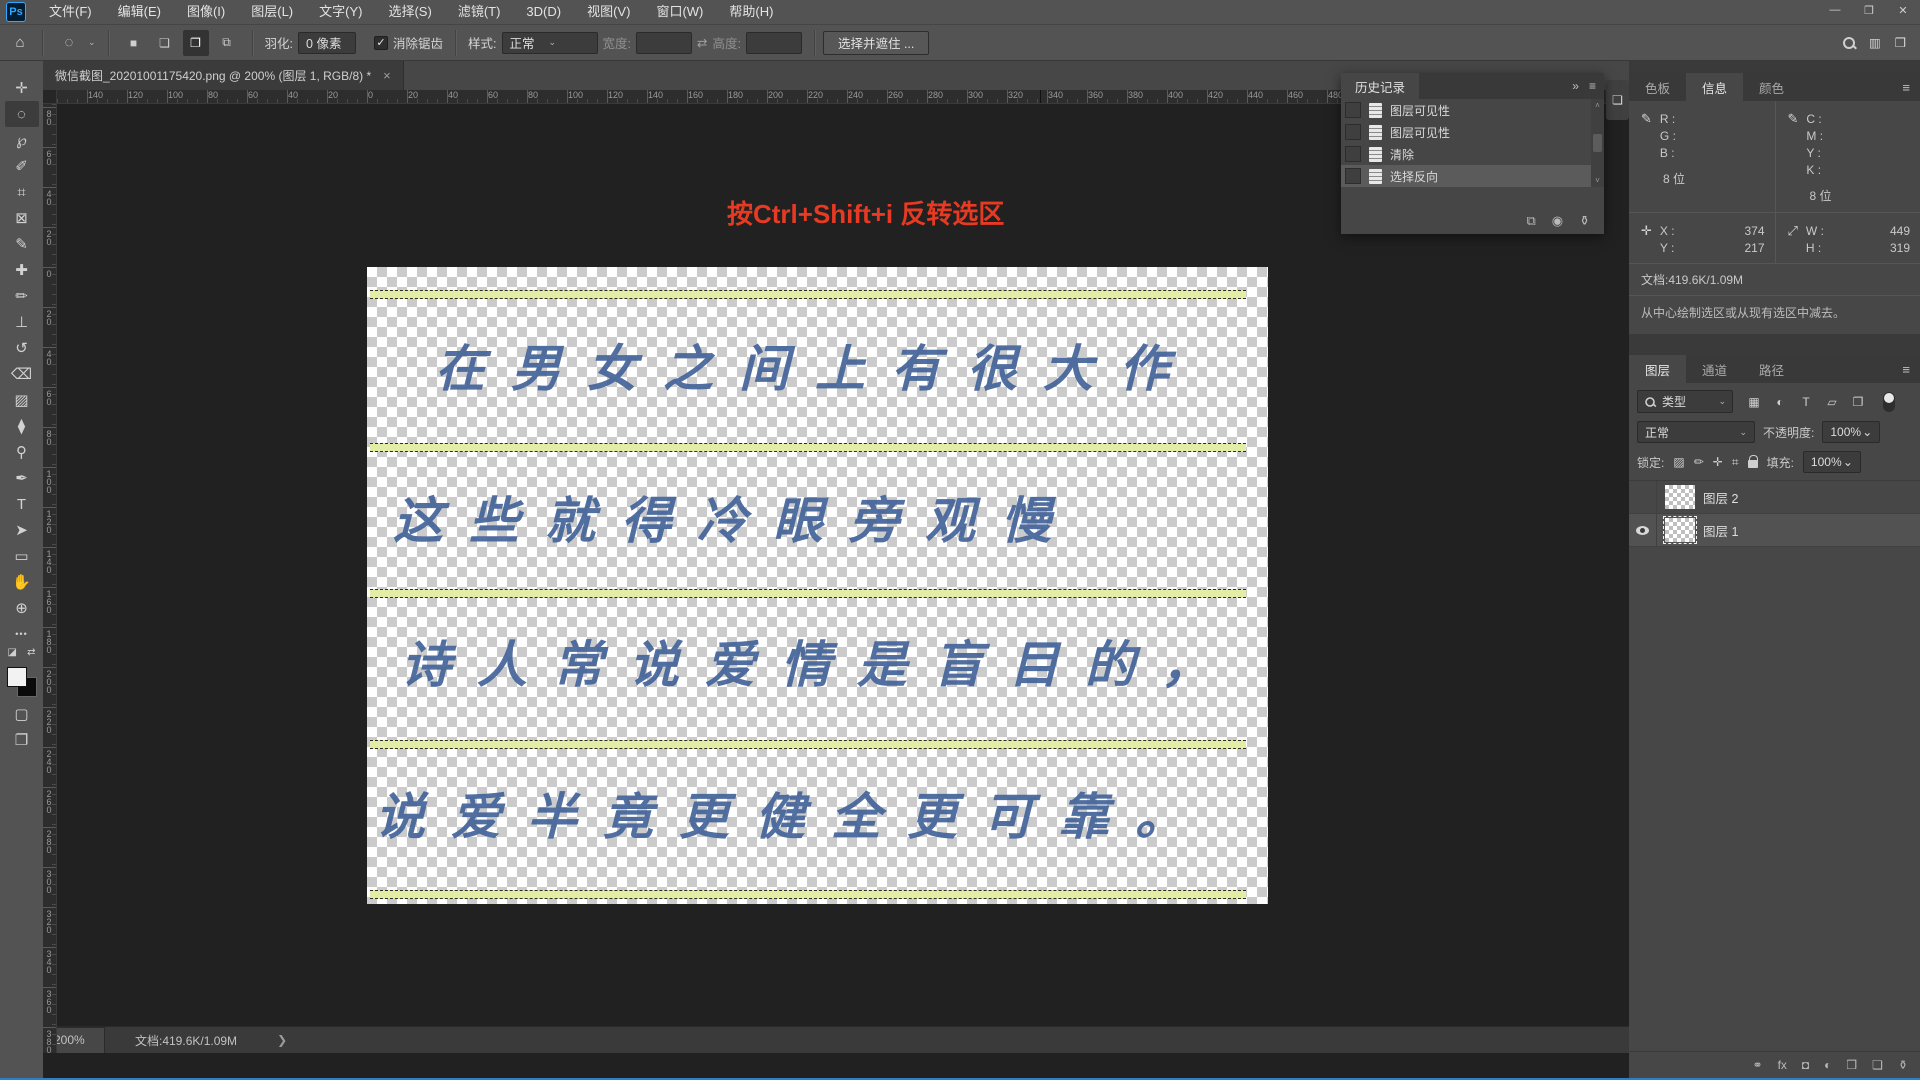 The height and width of the screenshot is (1080, 1920). Describe the element at coordinates (22, 740) in the screenshot. I see `screen-mode-icon: ❐` at that location.